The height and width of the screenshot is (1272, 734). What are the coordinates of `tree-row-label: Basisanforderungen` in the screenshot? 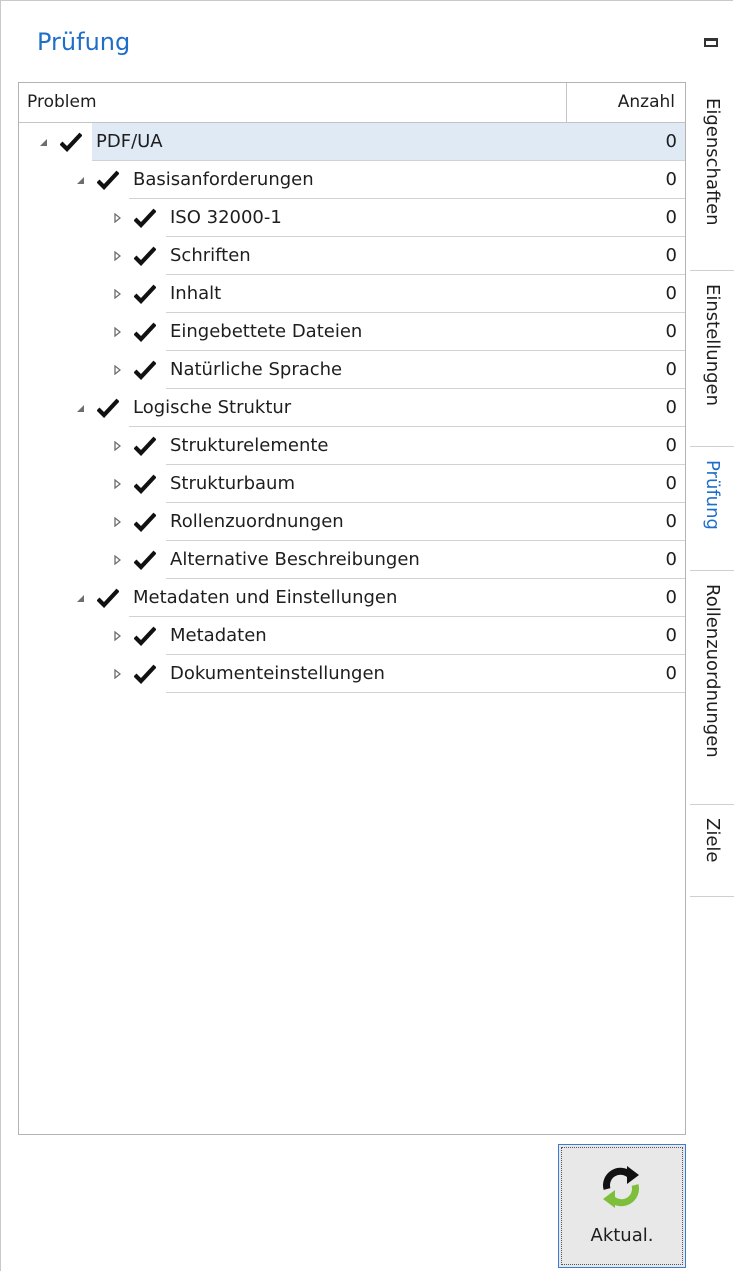 It's located at (223, 179).